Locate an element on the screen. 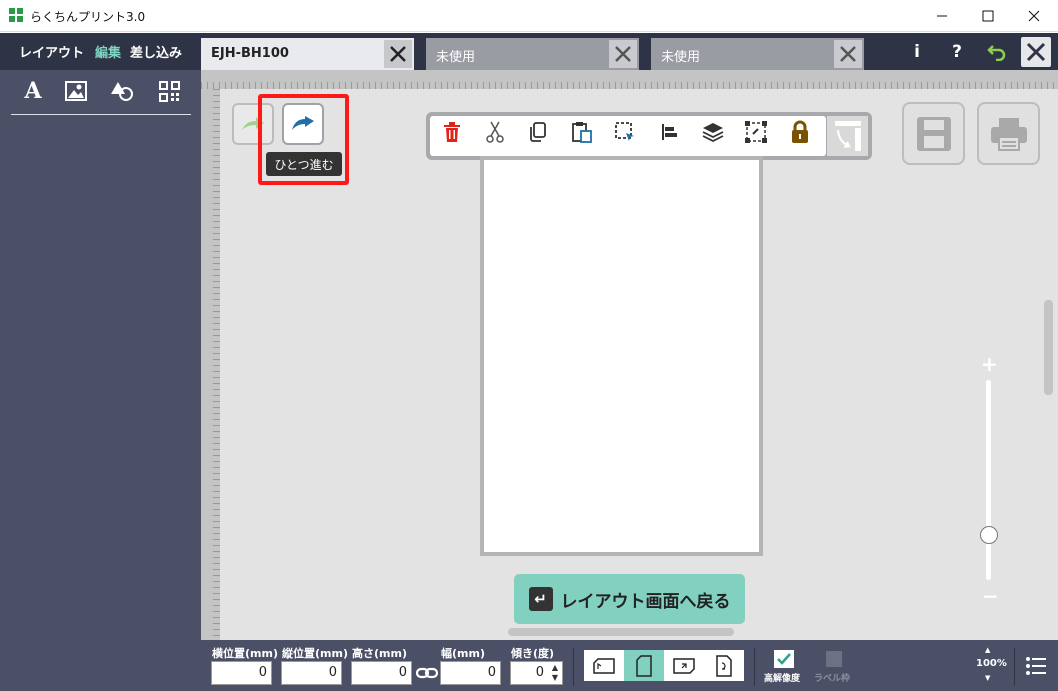 This screenshot has width=1058, height=691. x-position-field: 0 is located at coordinates (241, 673).